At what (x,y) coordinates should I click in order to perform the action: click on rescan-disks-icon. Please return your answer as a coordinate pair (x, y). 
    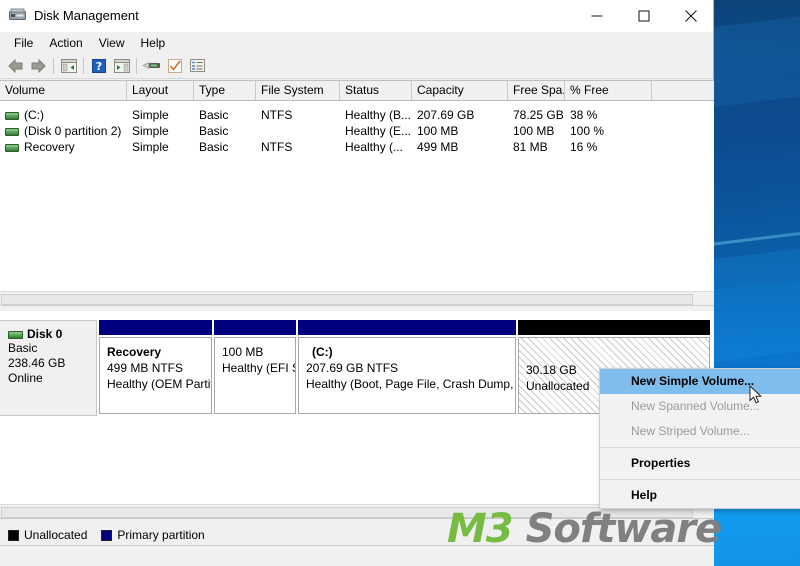
    Looking at the image, I should click on (174, 66).